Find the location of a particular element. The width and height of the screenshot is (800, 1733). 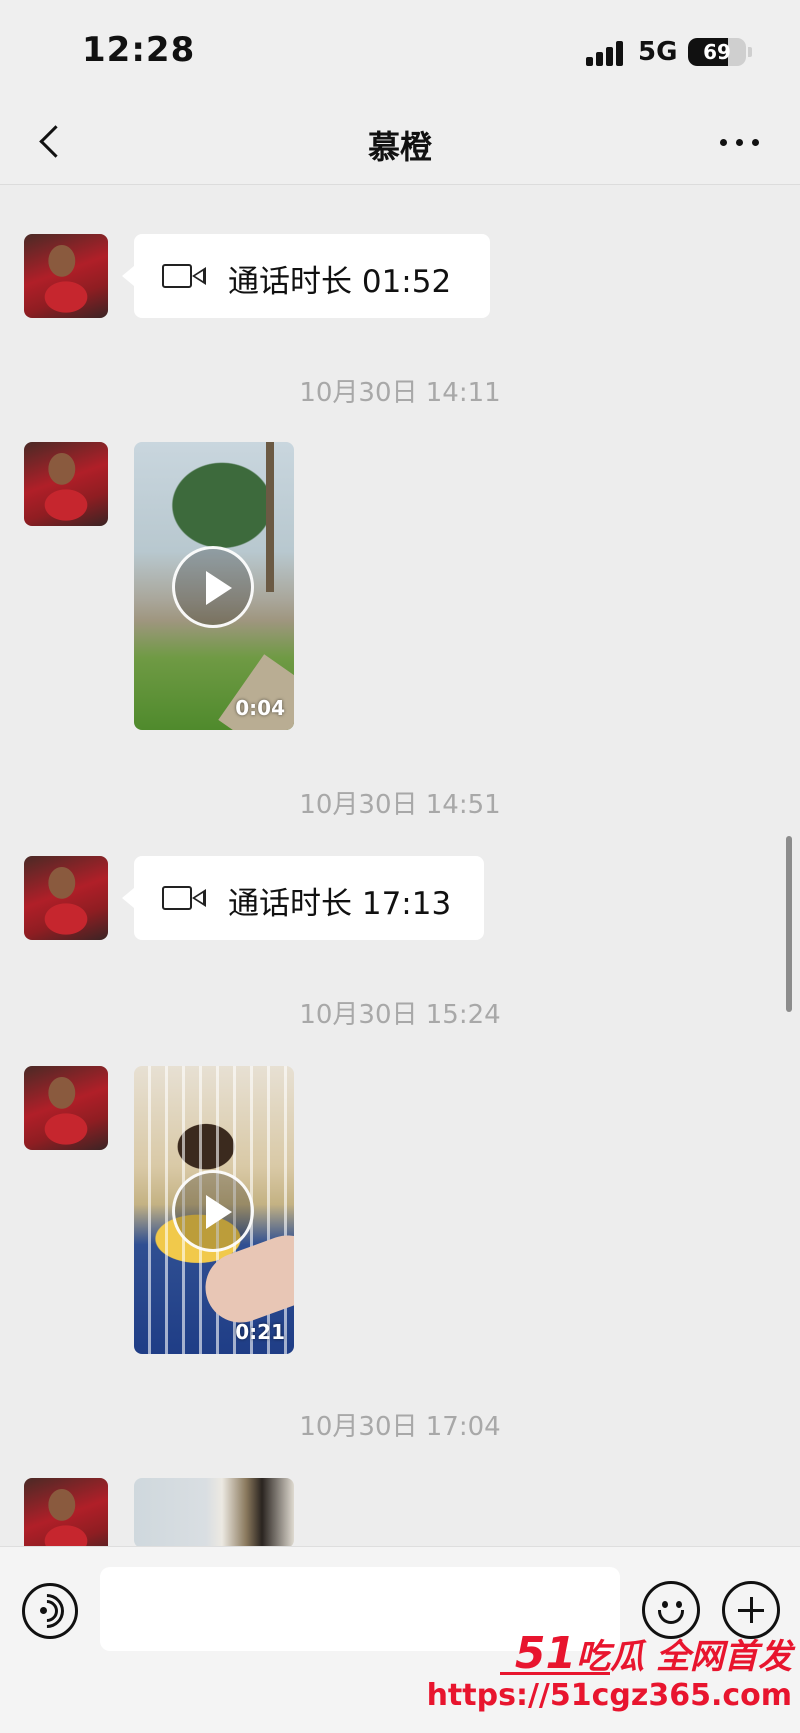

call-duration-text: 通话时长 01:52 is located at coordinates (340, 282).